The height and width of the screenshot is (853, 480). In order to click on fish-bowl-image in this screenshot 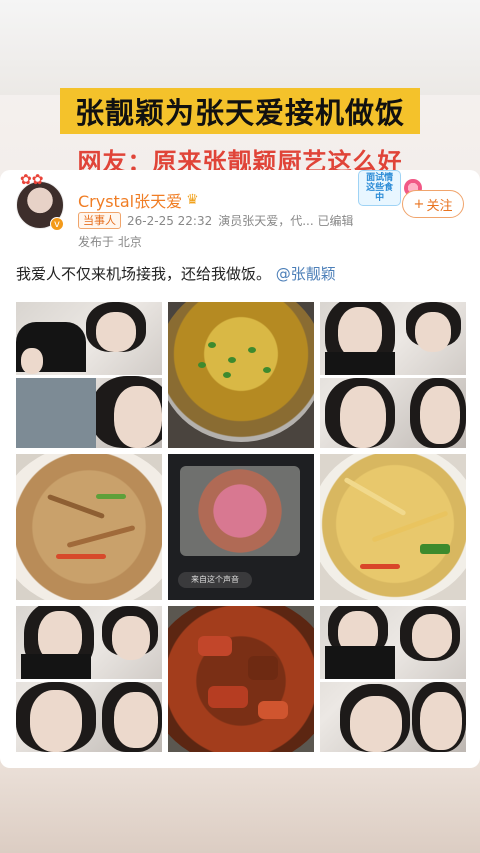, I will do `click(240, 511)`.